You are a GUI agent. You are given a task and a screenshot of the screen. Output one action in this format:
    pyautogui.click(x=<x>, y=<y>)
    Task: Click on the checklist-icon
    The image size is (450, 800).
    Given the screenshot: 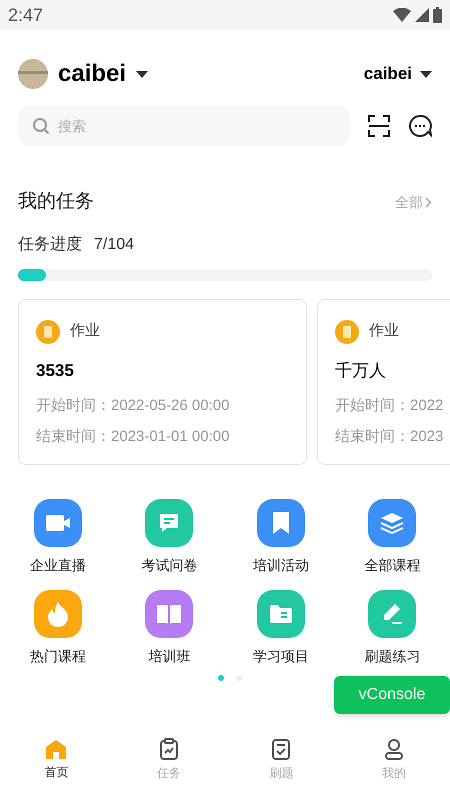 What is the action you would take?
    pyautogui.click(x=281, y=749)
    